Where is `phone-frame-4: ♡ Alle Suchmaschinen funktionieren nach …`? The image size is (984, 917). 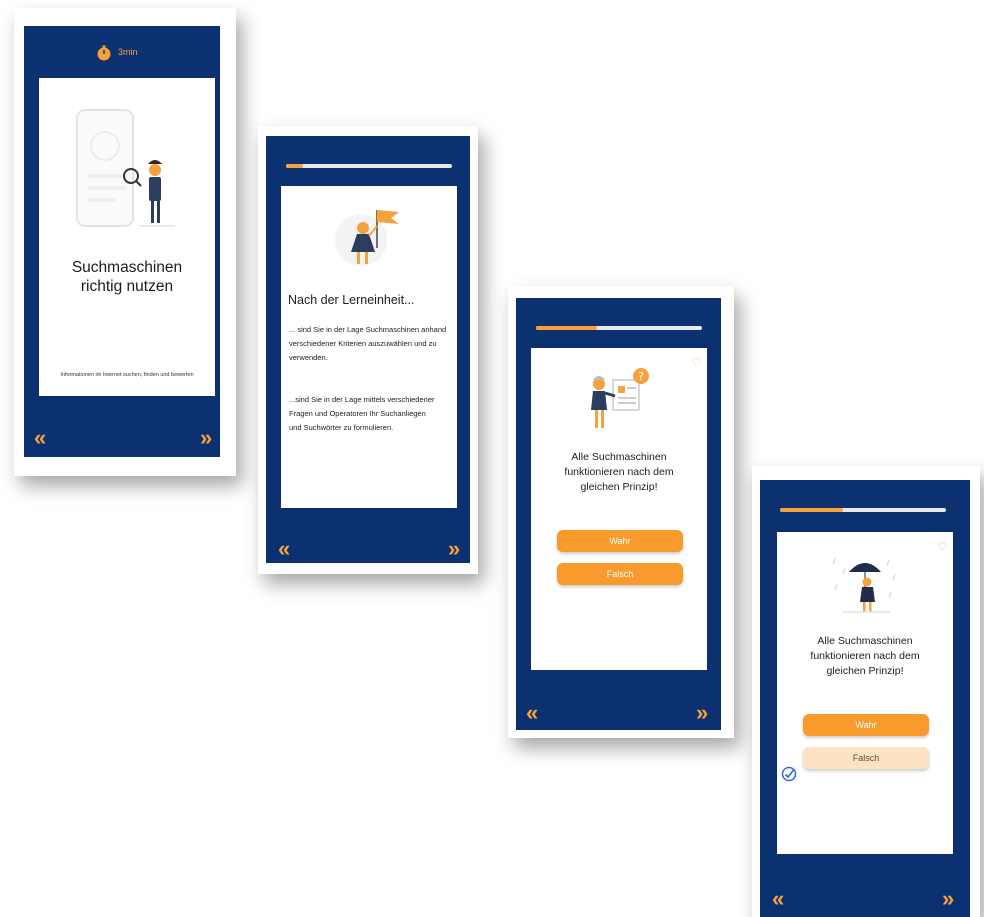
phone-frame-4: ♡ Alle Suchmaschinen funktionieren nach … is located at coordinates (866, 691).